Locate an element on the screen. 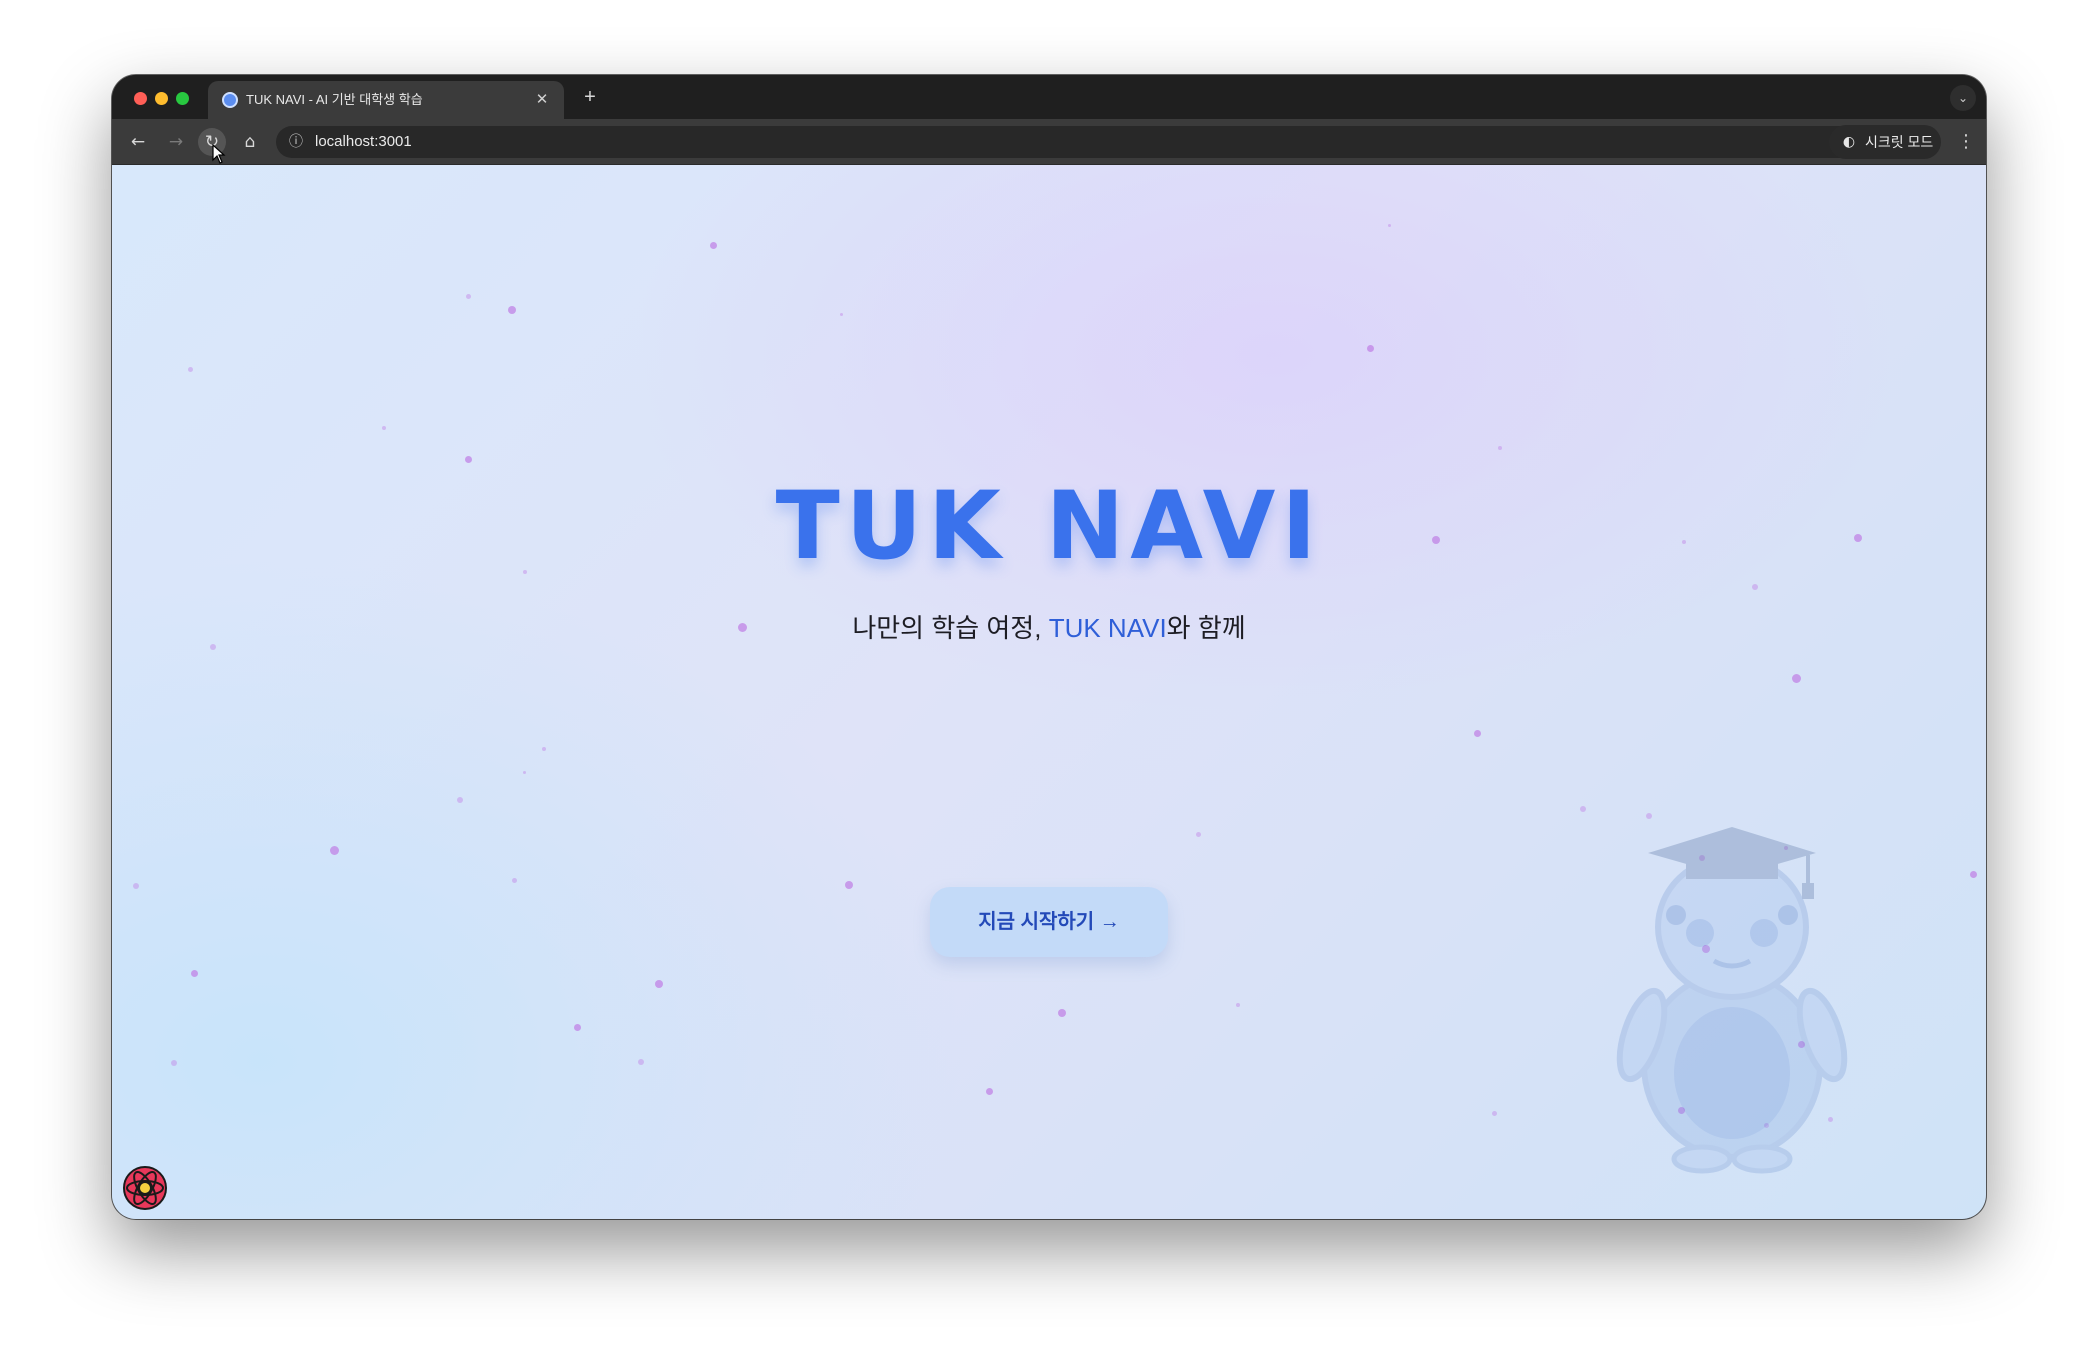 The height and width of the screenshot is (1368, 2098). window-minimize-button is located at coordinates (161, 98).